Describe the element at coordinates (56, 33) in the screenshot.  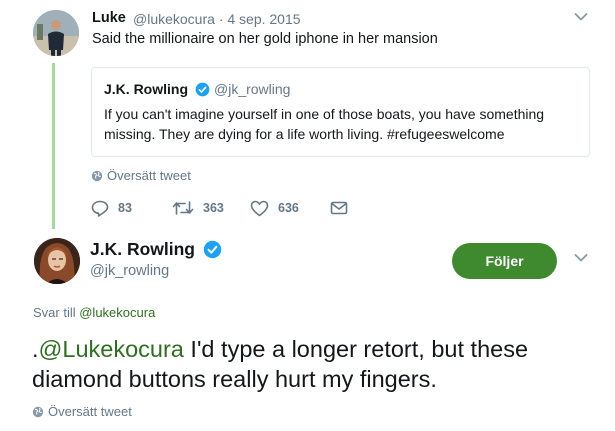
I see `avatar-luke` at that location.